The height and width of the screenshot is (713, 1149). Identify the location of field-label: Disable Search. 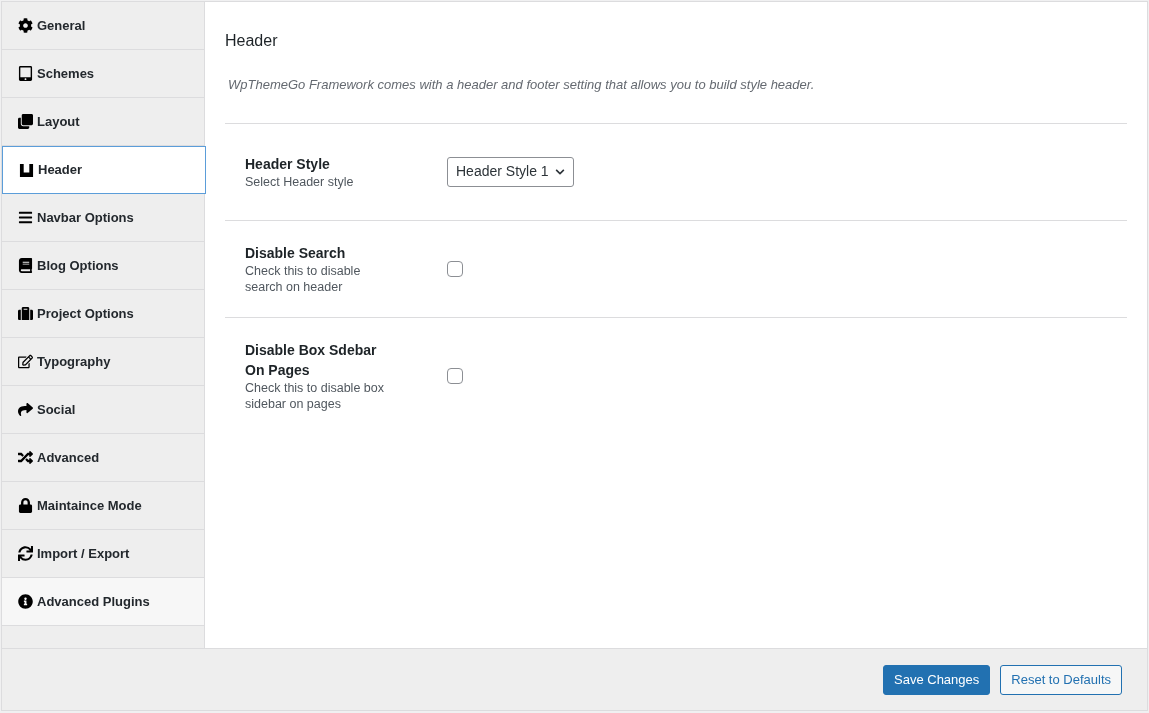
(296, 253).